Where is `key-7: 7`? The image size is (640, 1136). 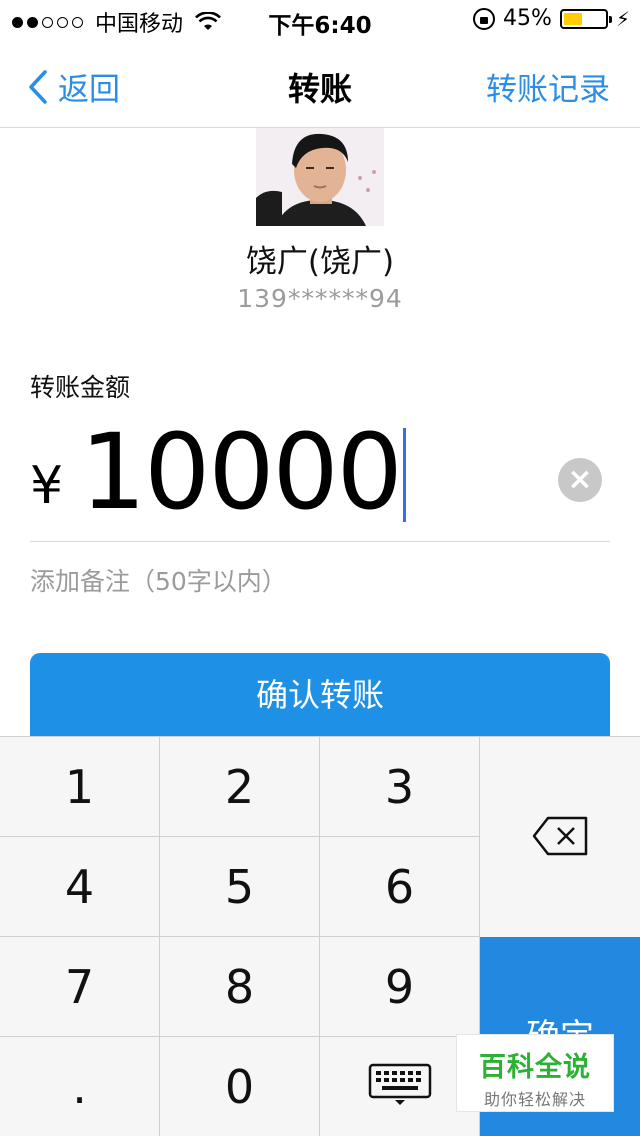
key-7: 7 is located at coordinates (80, 987).